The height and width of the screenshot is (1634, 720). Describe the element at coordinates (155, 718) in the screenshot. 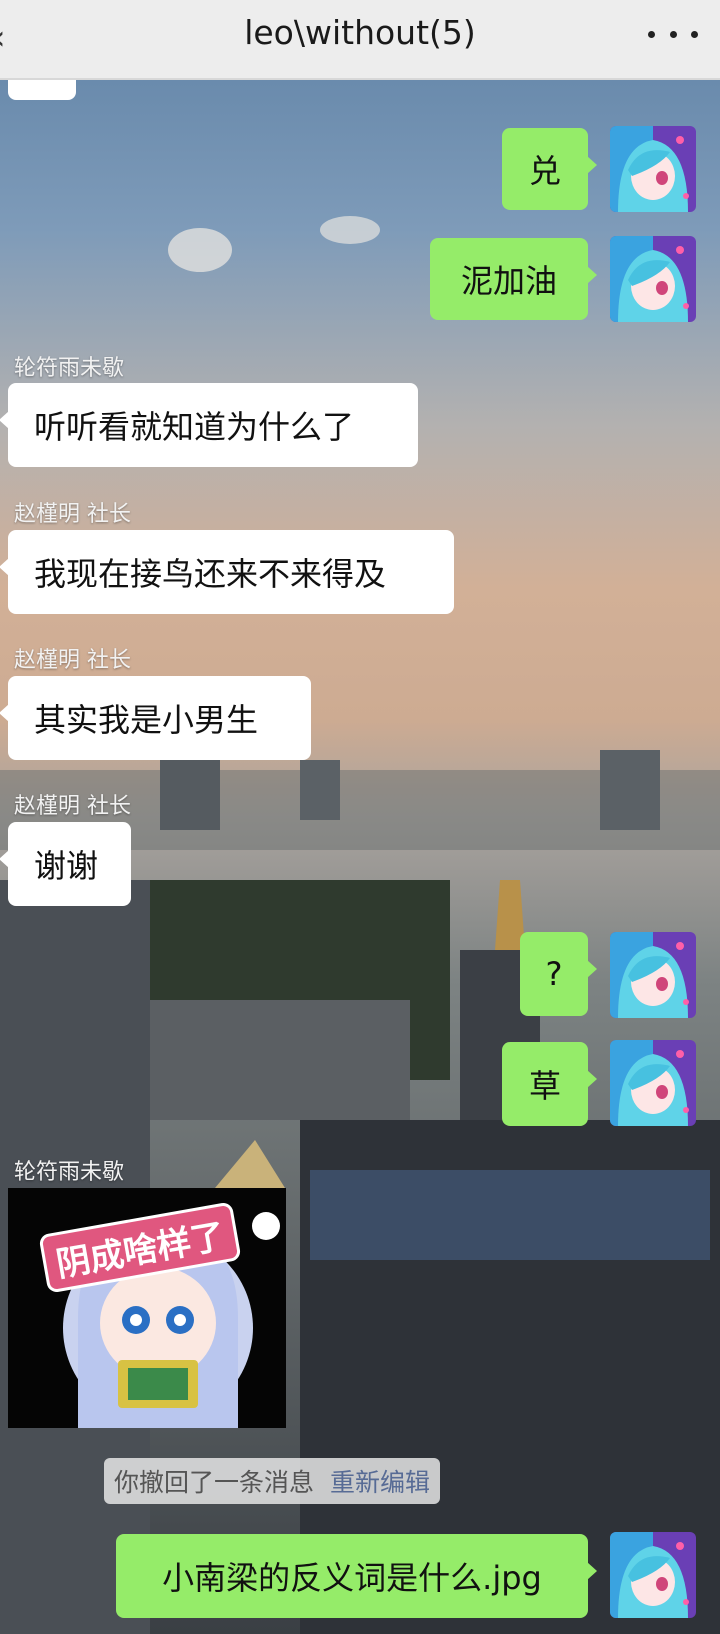

I see `incoming-message-bubble: 其实我是小男生` at that location.